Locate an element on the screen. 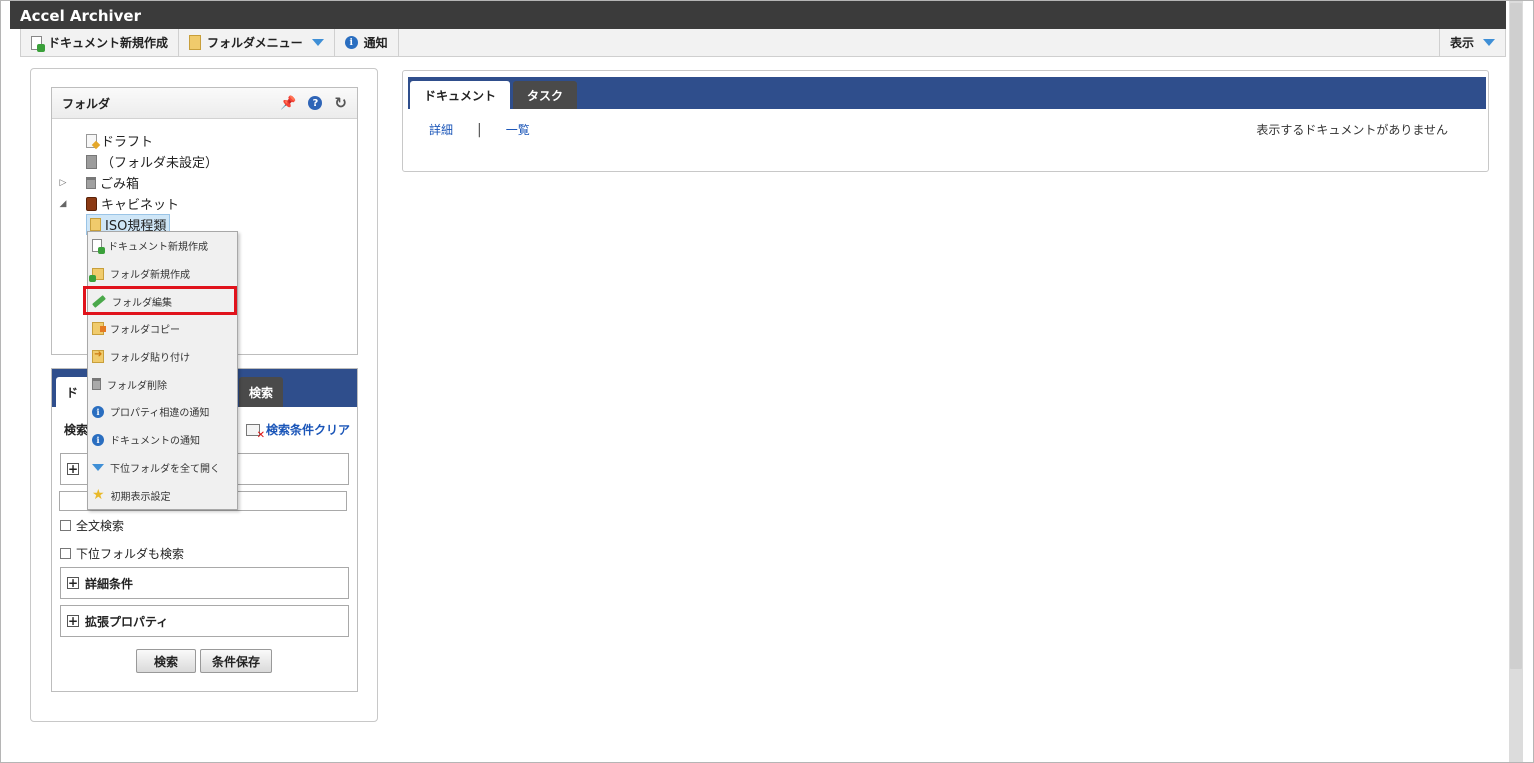  folder-copy-icon is located at coordinates (99, 329).